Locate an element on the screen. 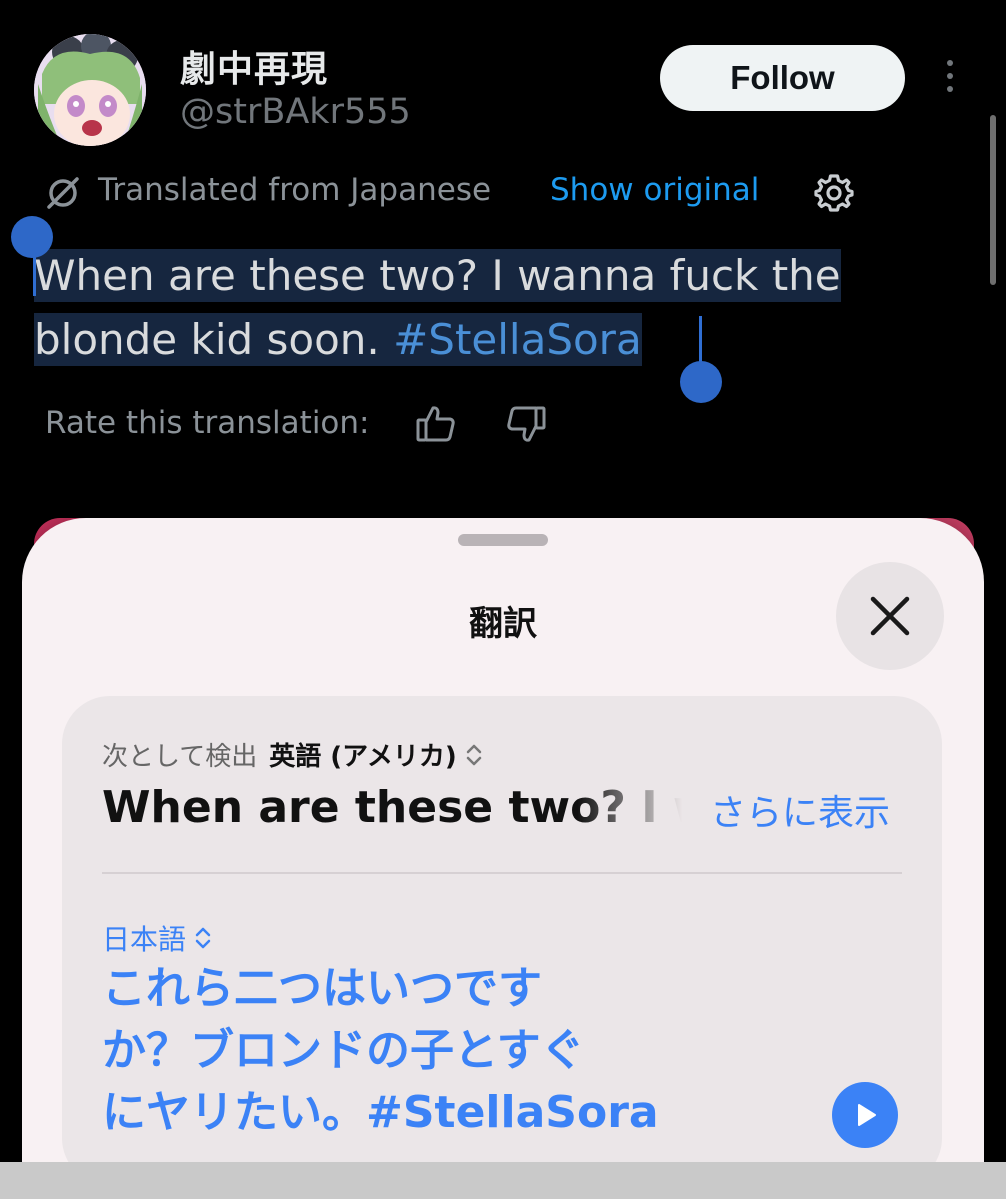  translated-text-line: にヤリたい。#StellaSora is located at coordinates (380, 1112).